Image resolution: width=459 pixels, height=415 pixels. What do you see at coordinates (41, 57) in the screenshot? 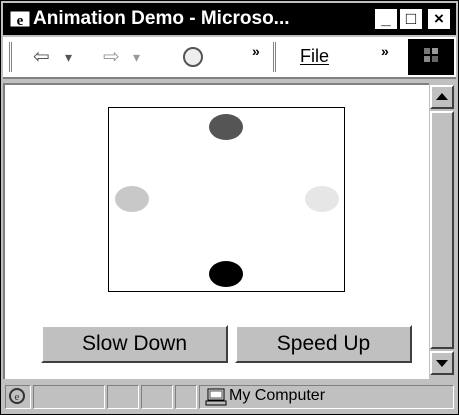
I see `back-icon: ⇦` at bounding box center [41, 57].